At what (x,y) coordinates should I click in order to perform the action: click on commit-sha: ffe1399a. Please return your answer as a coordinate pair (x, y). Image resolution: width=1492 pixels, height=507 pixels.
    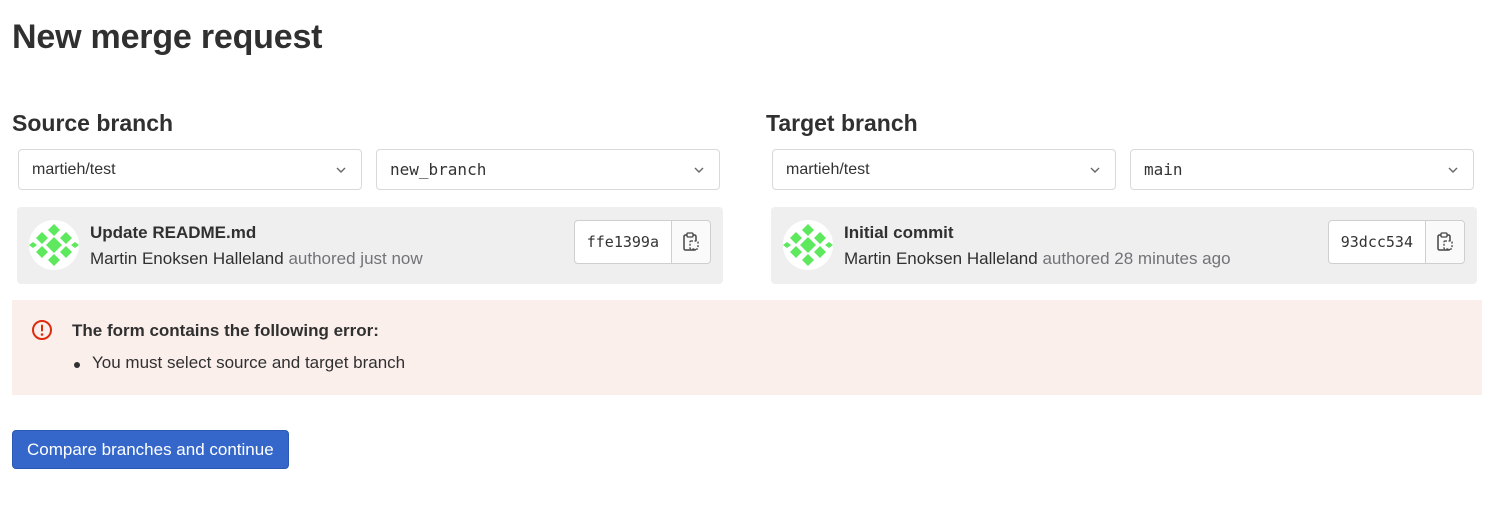
    Looking at the image, I should click on (623, 242).